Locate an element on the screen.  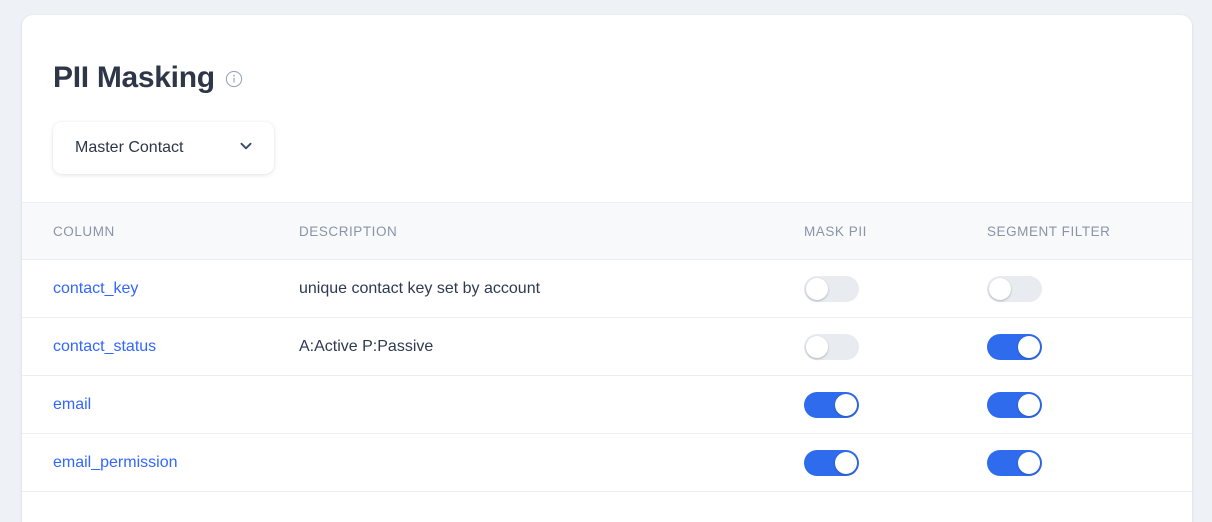
header-mask-pii: MASK PII is located at coordinates (835, 231).